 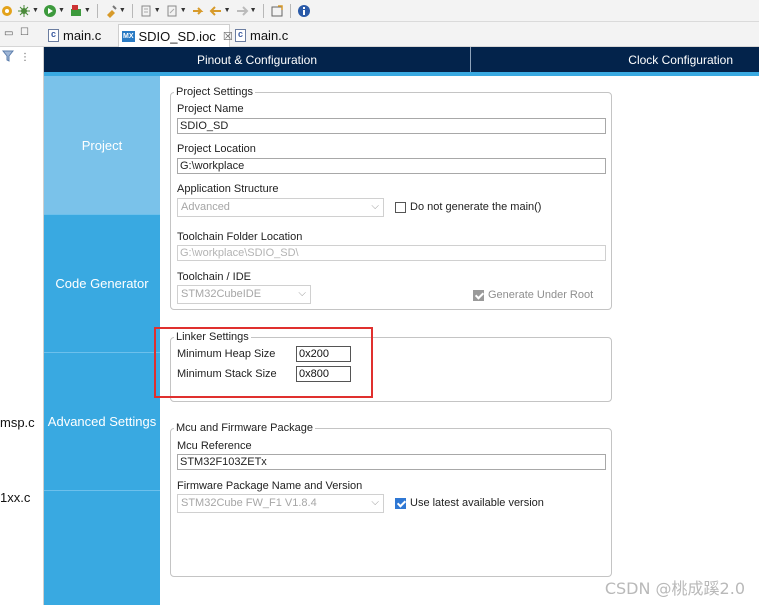 I want to click on sidebar-item-advanced-settings: Advanced Settings, so click(x=102, y=421).